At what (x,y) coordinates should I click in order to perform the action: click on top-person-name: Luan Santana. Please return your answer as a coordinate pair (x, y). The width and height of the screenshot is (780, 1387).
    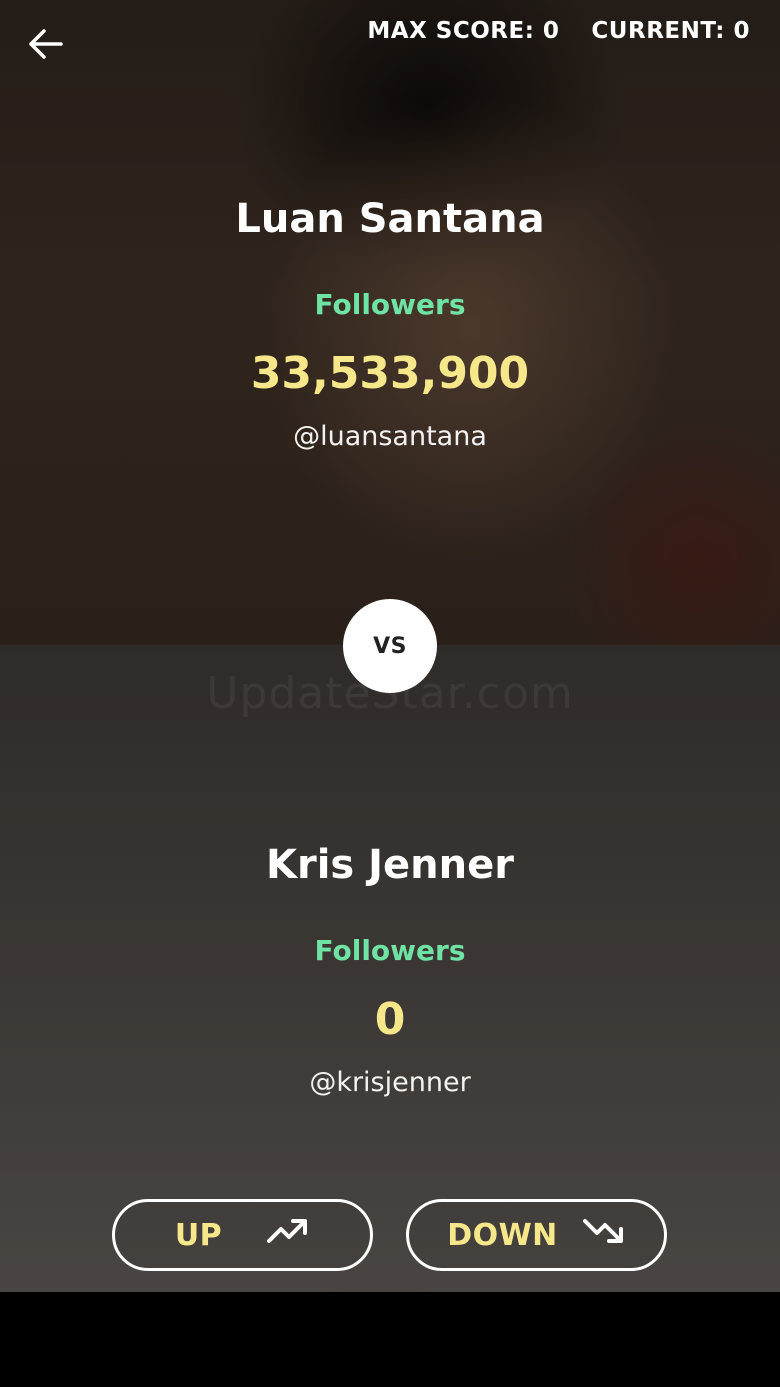
    Looking at the image, I should click on (390, 219).